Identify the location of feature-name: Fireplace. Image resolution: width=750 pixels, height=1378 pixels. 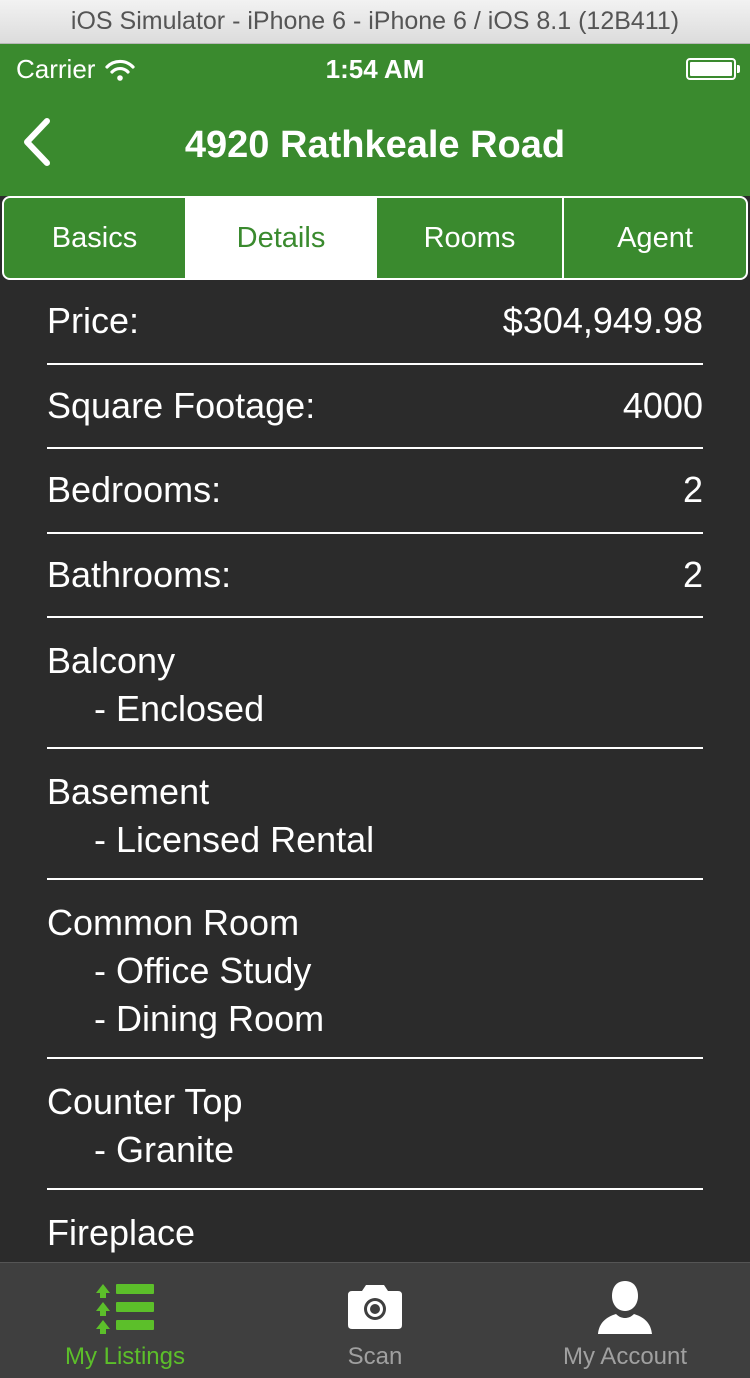
(121, 1232).